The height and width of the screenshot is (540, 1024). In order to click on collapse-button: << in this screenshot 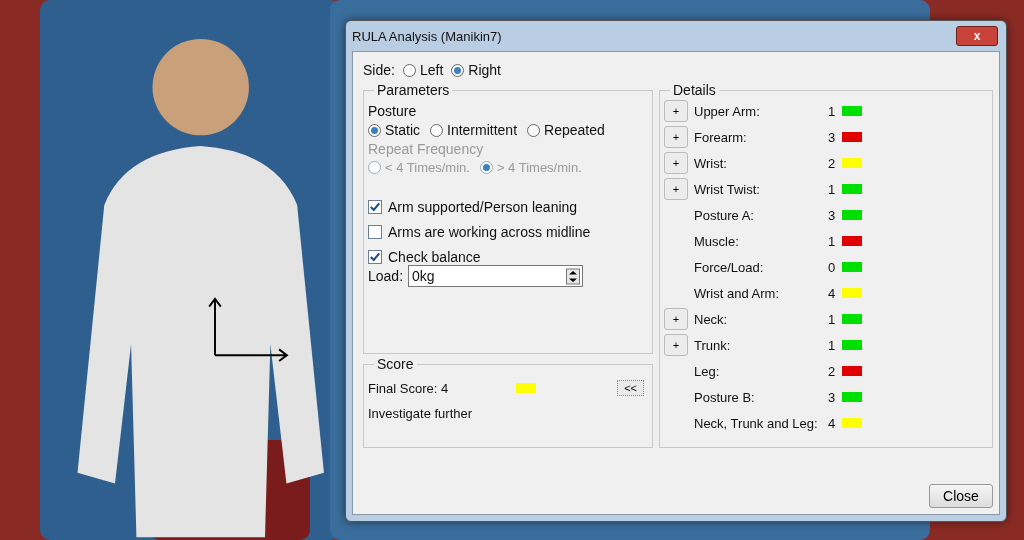, I will do `click(630, 388)`.